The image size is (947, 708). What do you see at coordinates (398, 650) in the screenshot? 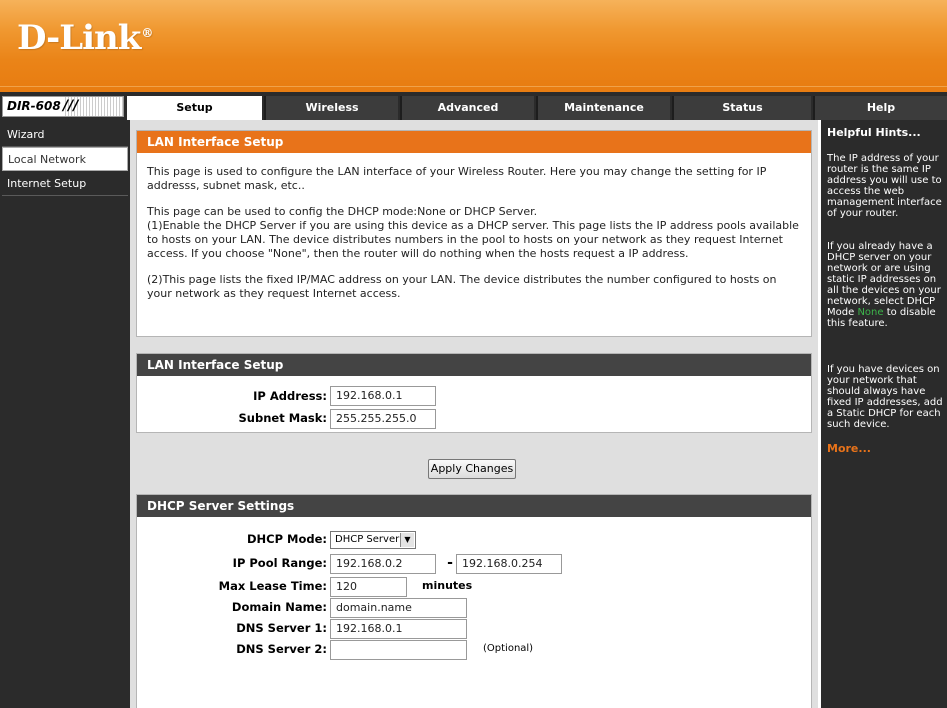
I see `dns-server-2-input` at bounding box center [398, 650].